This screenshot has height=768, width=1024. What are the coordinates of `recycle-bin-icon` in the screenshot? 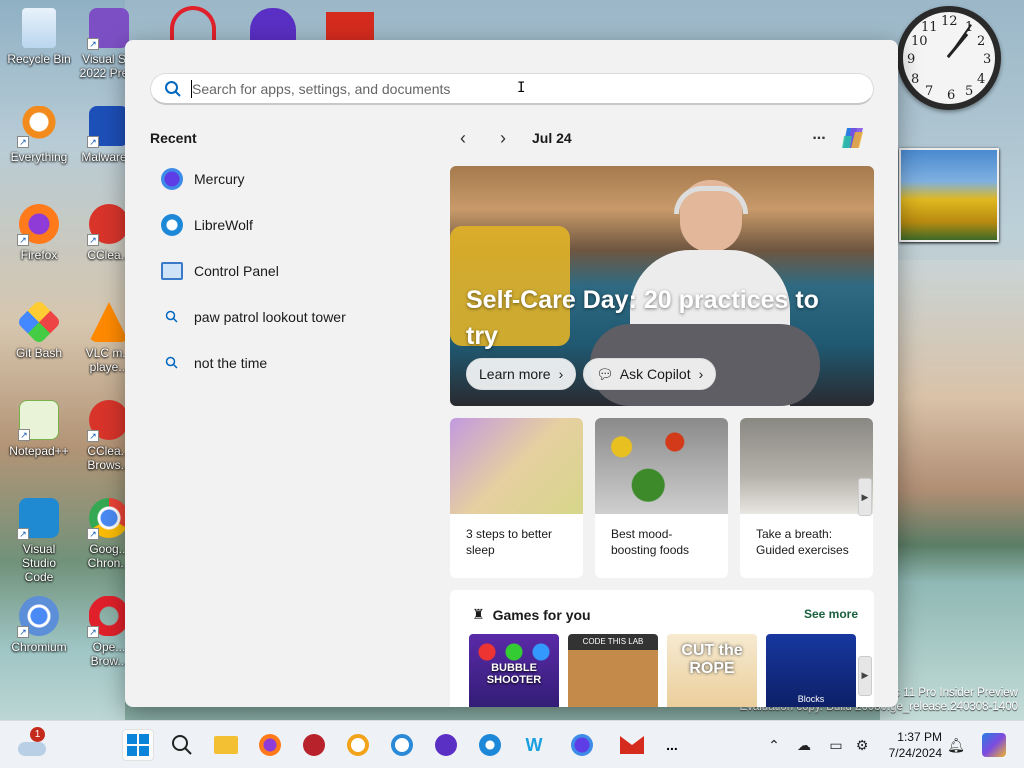 It's located at (39, 28).